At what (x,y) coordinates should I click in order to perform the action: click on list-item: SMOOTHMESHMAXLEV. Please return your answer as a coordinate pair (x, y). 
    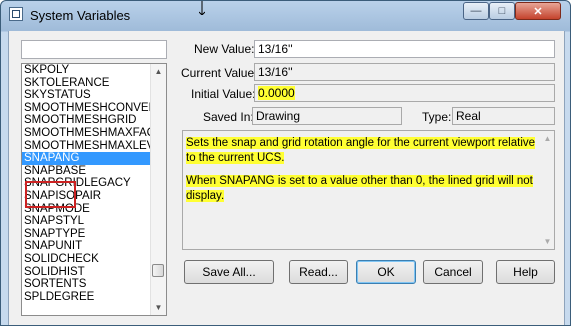
    Looking at the image, I should click on (86, 146).